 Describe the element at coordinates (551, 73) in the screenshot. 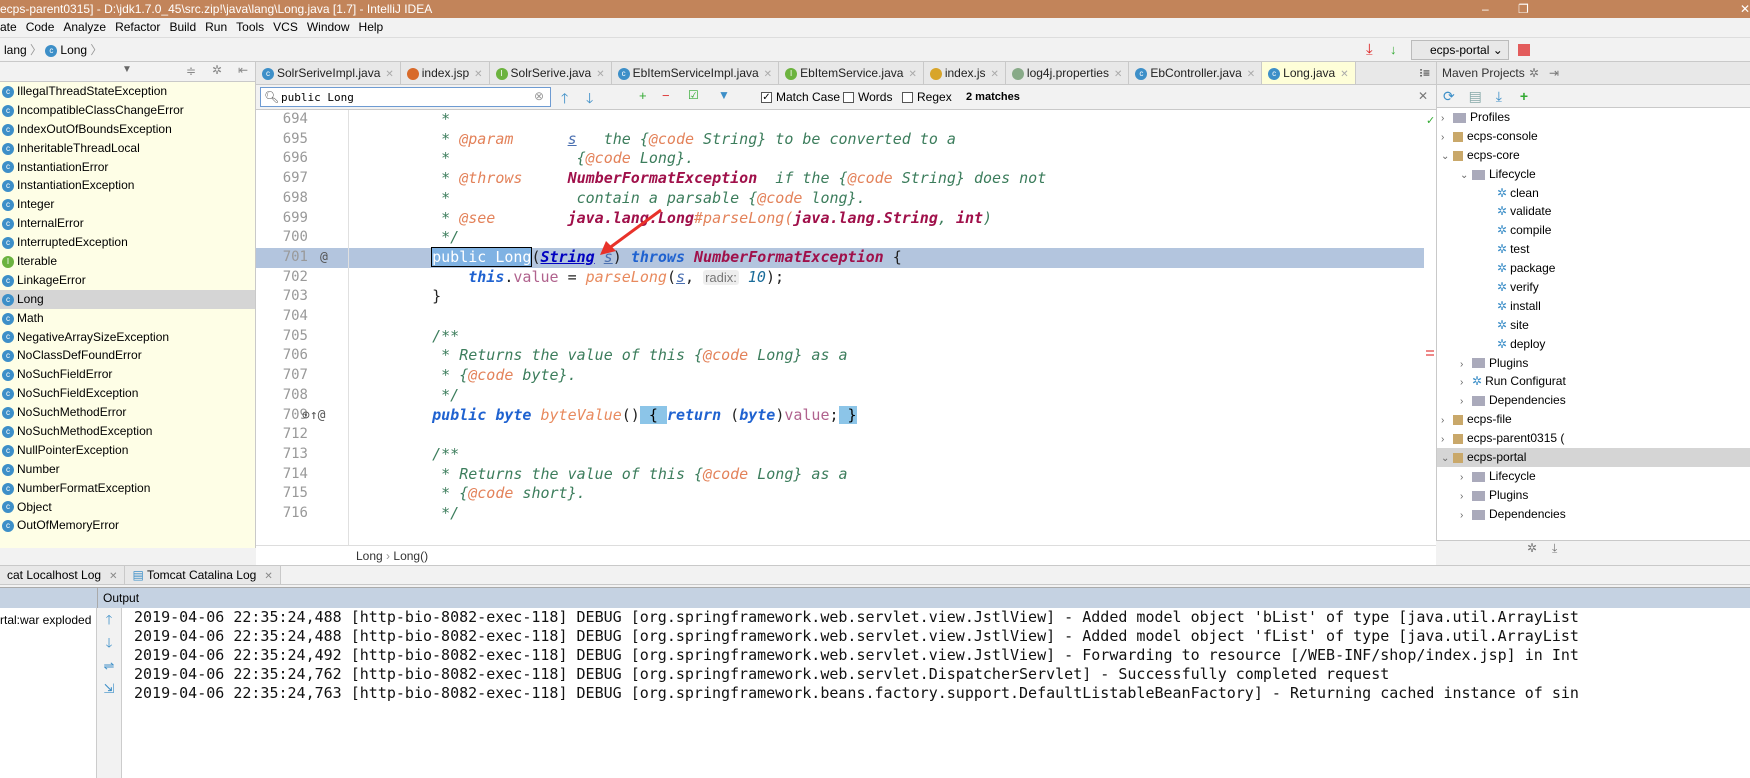

I see `editor-tab: I SolrSerive.java ✕` at that location.